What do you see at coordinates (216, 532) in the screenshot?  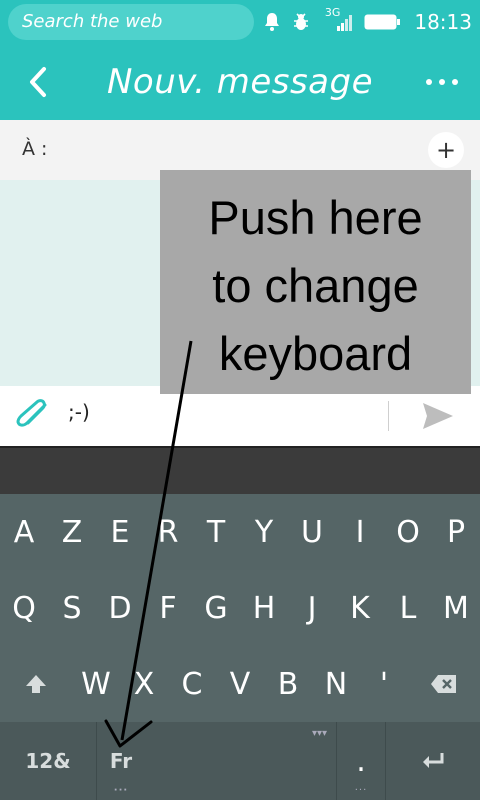 I see `key-t: T` at bounding box center [216, 532].